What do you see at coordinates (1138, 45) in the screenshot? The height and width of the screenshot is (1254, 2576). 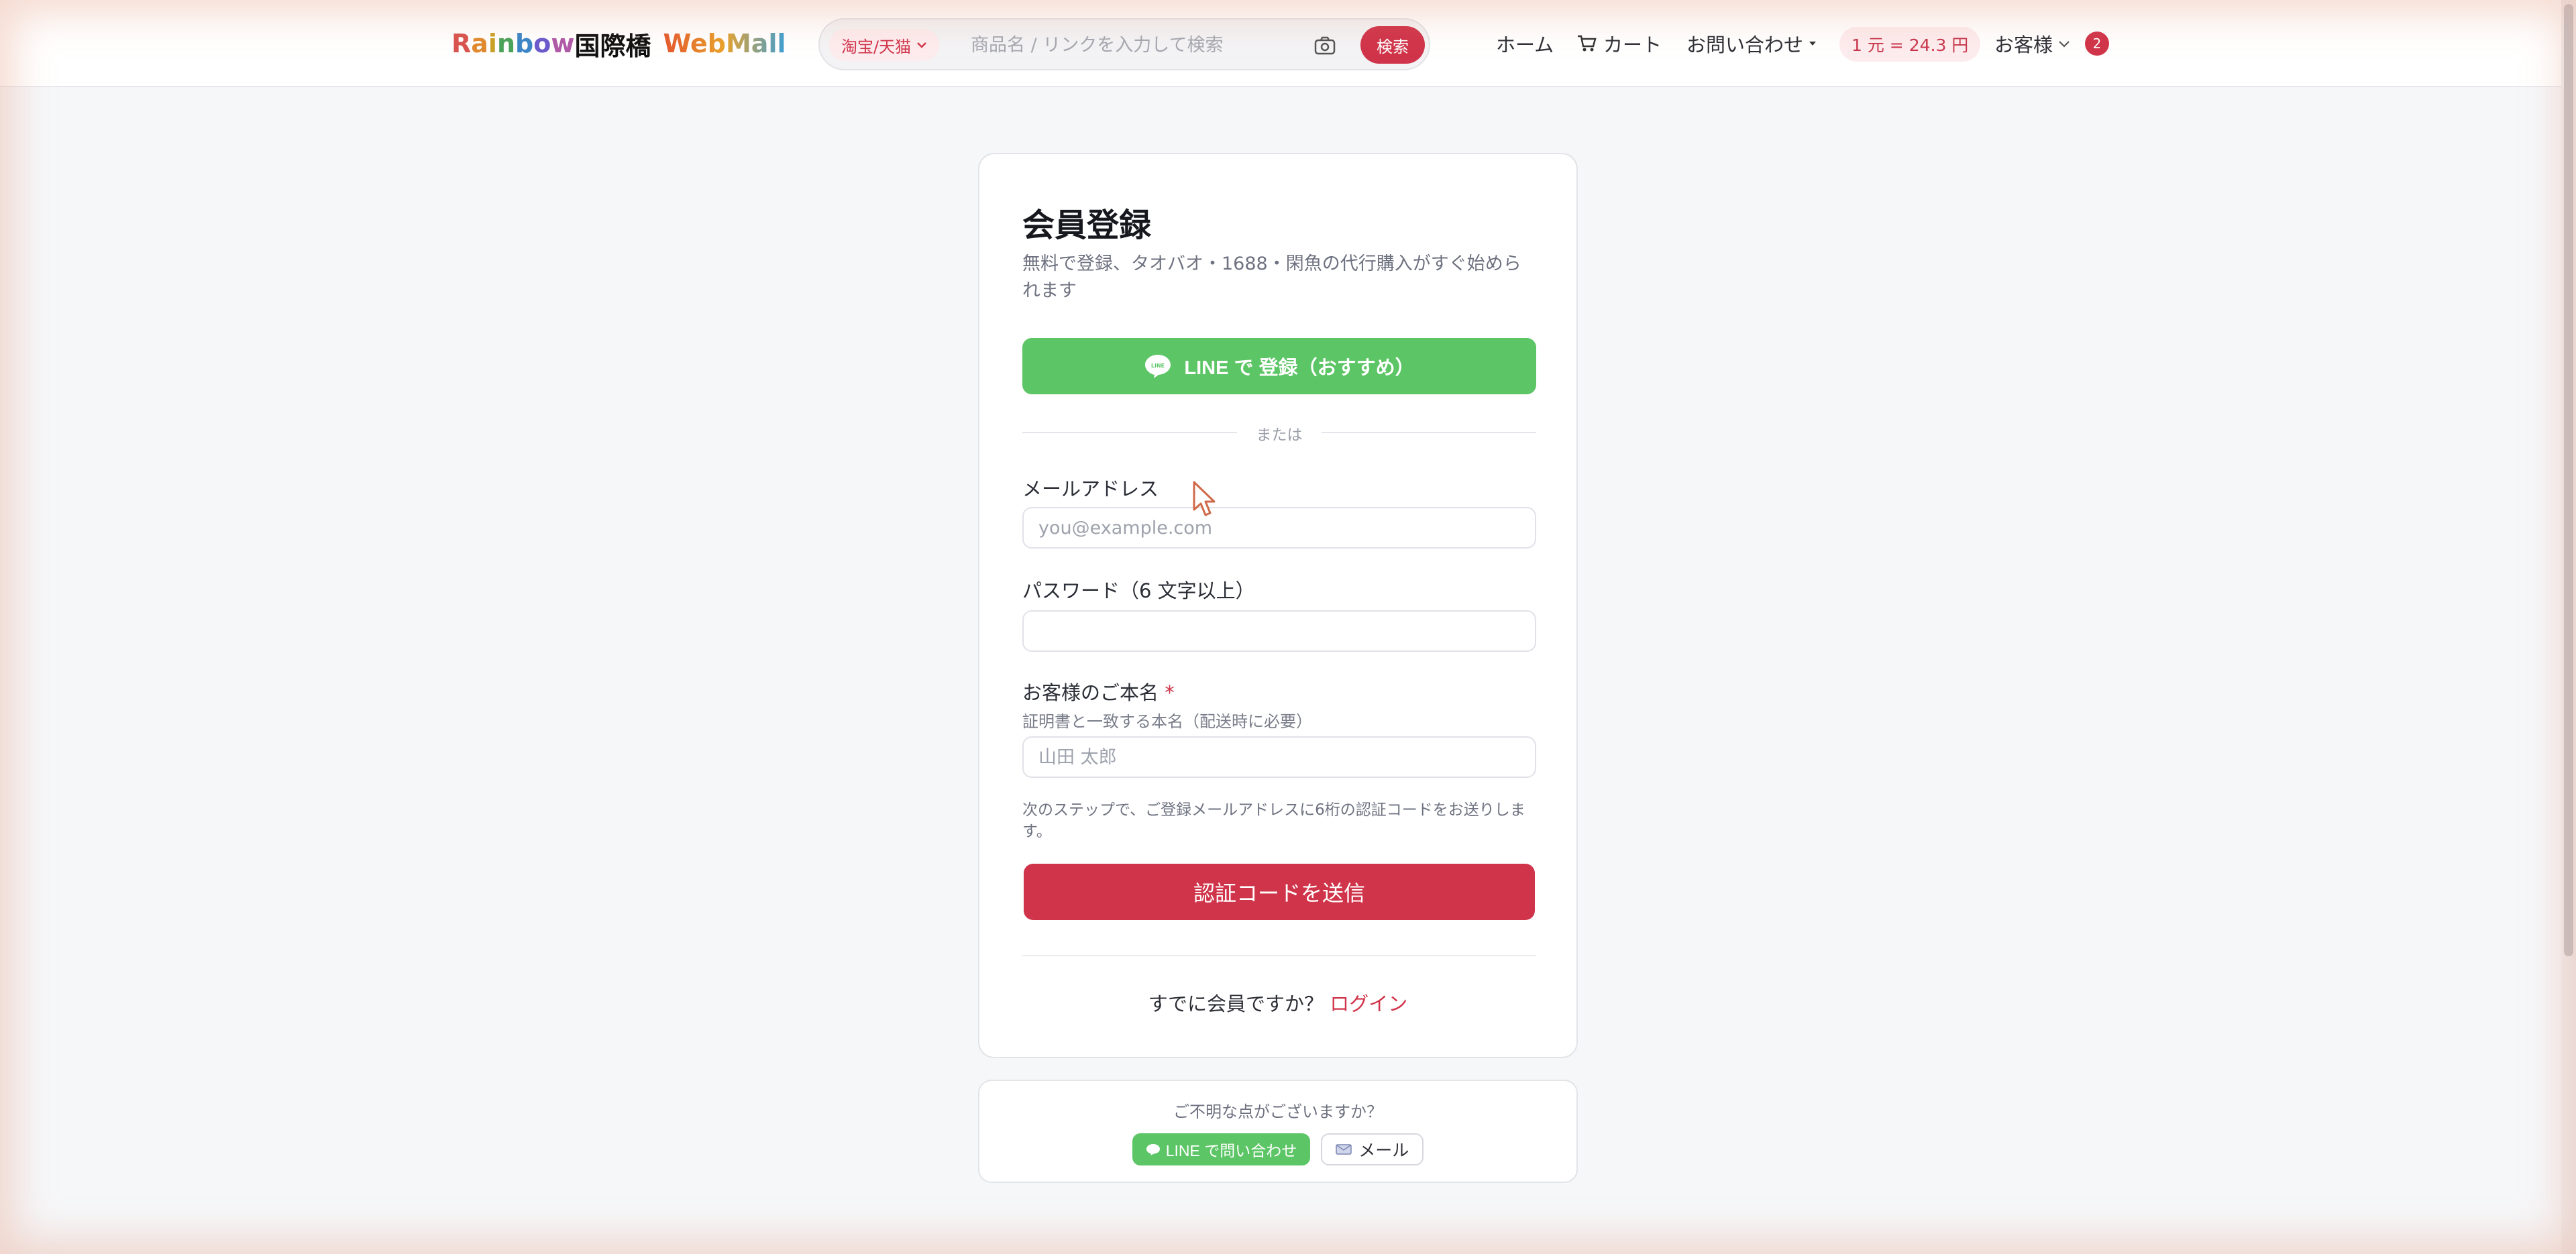 I see `search-input` at bounding box center [1138, 45].